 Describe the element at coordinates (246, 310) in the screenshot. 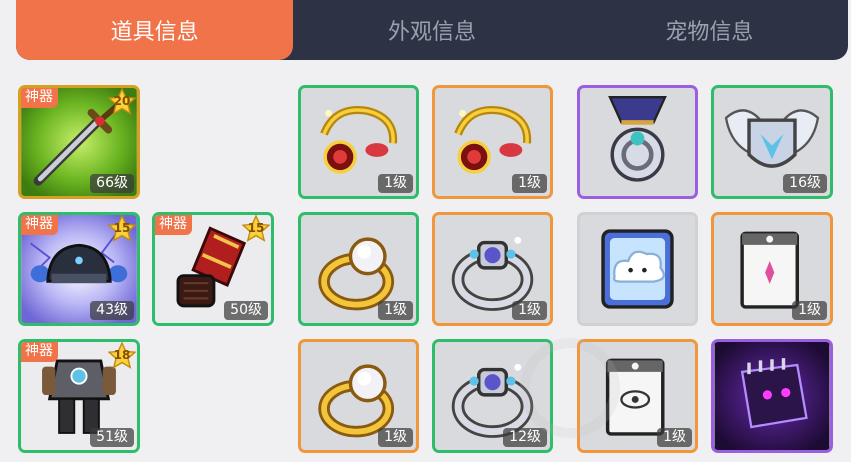

I see `level-label: 50级` at that location.